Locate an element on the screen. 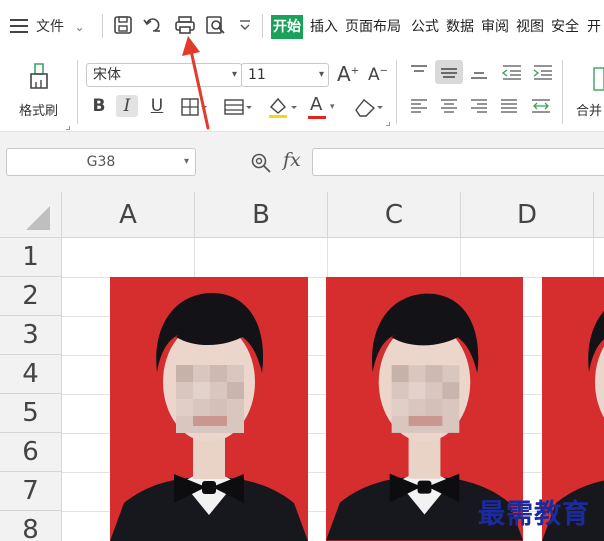 The height and width of the screenshot is (541, 604). annotation-arrow is located at coordinates (198, 84).